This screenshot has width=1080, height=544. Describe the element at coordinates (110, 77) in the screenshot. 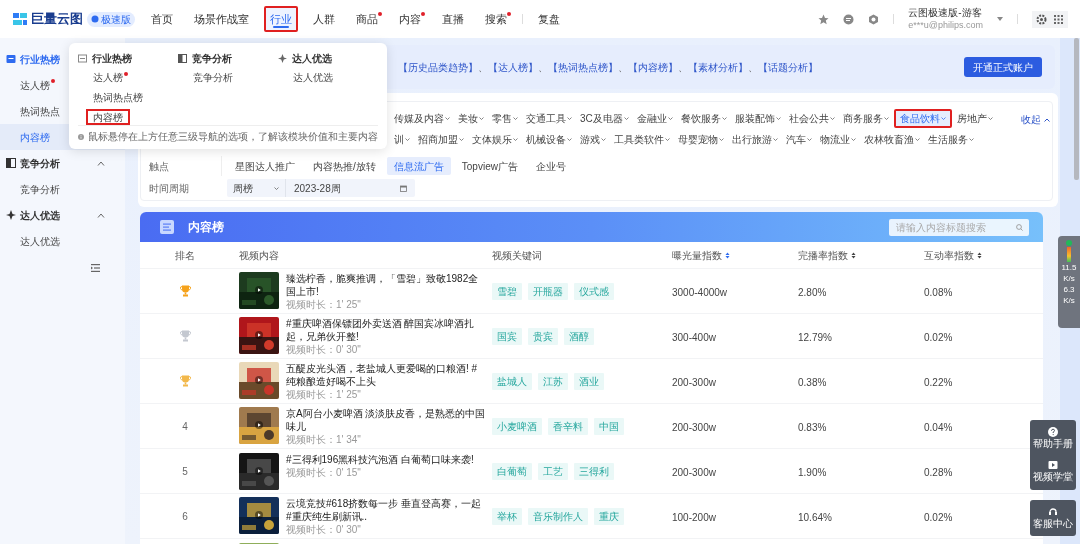

I see `menu-item: 达人榜` at that location.